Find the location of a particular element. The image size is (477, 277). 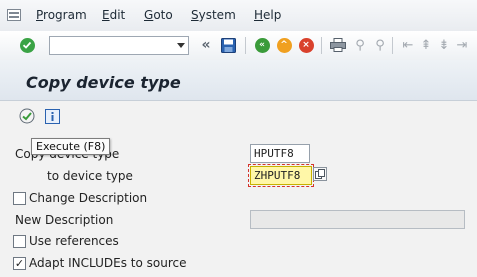

application-toolbar is located at coordinates (238, 116).